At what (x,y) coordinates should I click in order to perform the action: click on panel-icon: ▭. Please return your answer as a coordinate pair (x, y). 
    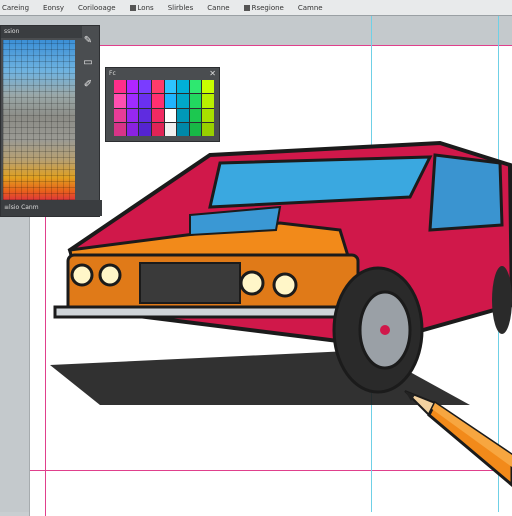
    Looking at the image, I should click on (88, 63).